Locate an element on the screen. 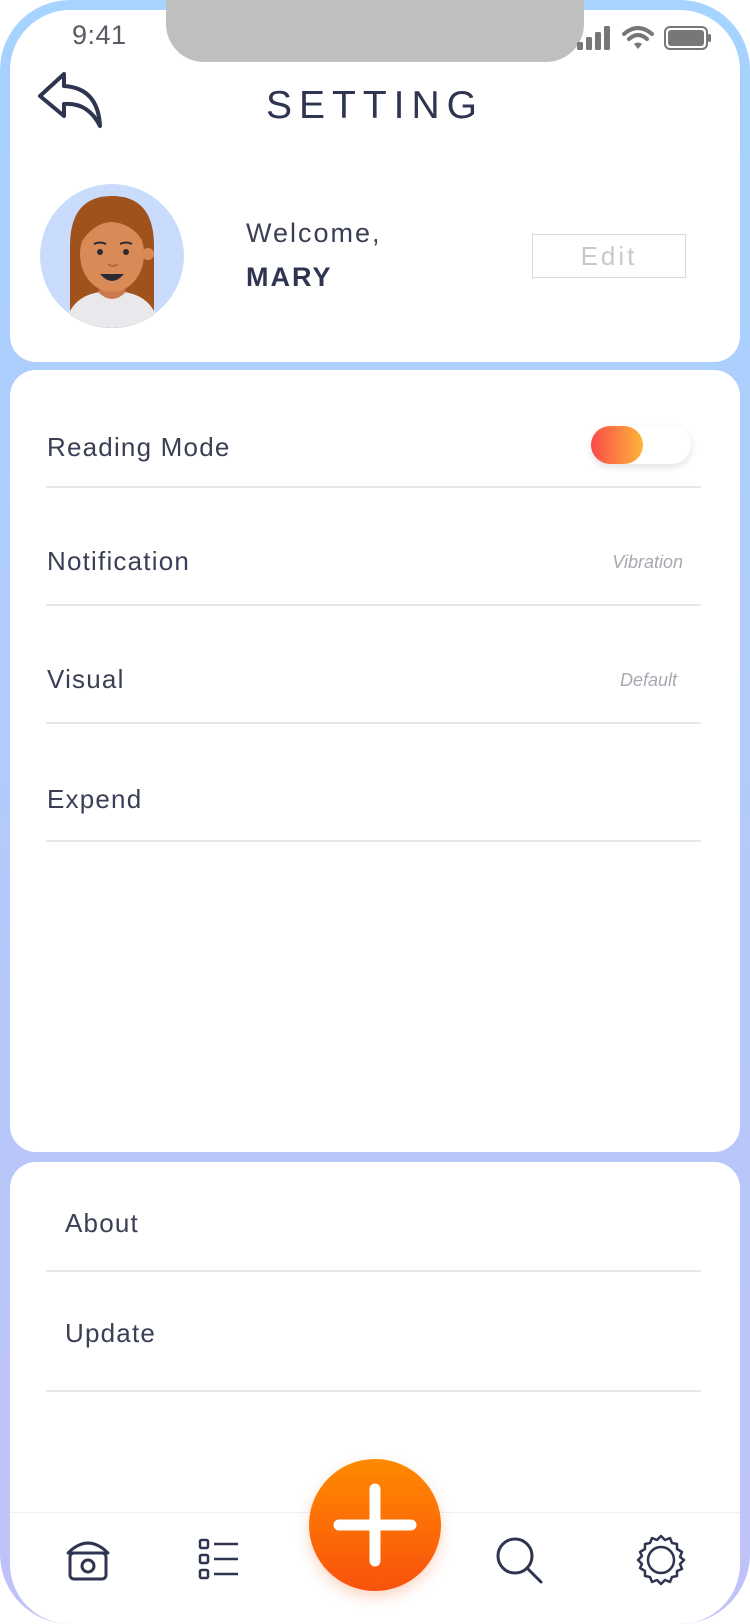  user-name: MARY is located at coordinates (289, 277).